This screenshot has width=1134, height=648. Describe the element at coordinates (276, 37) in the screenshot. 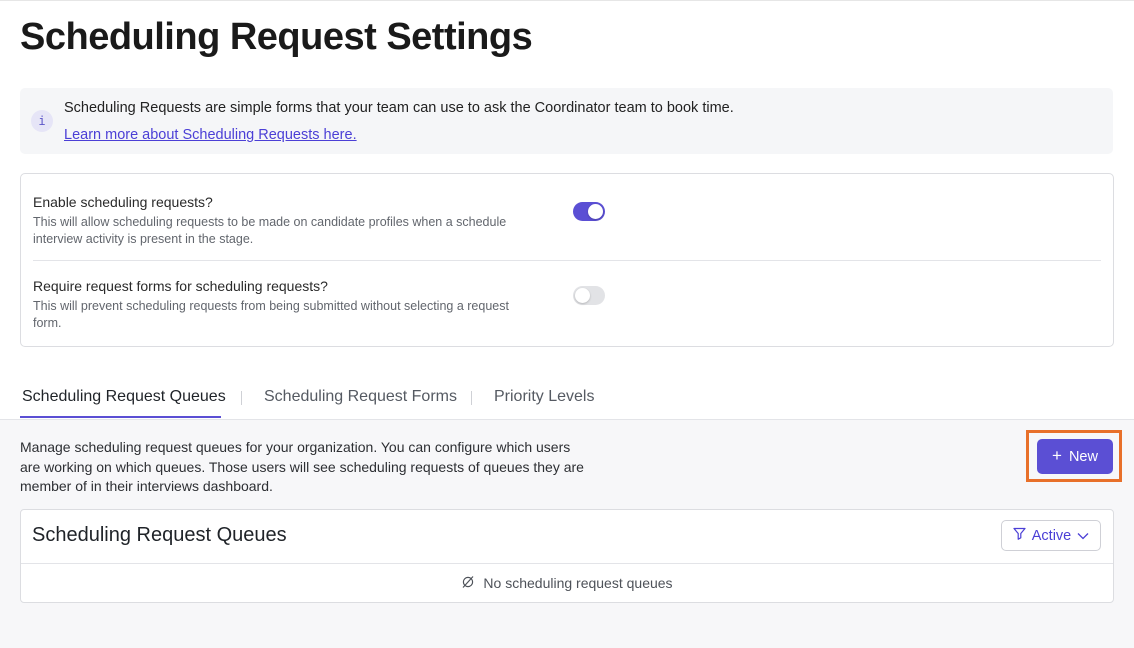

I see `page-title: Scheduling Request Settings` at that location.